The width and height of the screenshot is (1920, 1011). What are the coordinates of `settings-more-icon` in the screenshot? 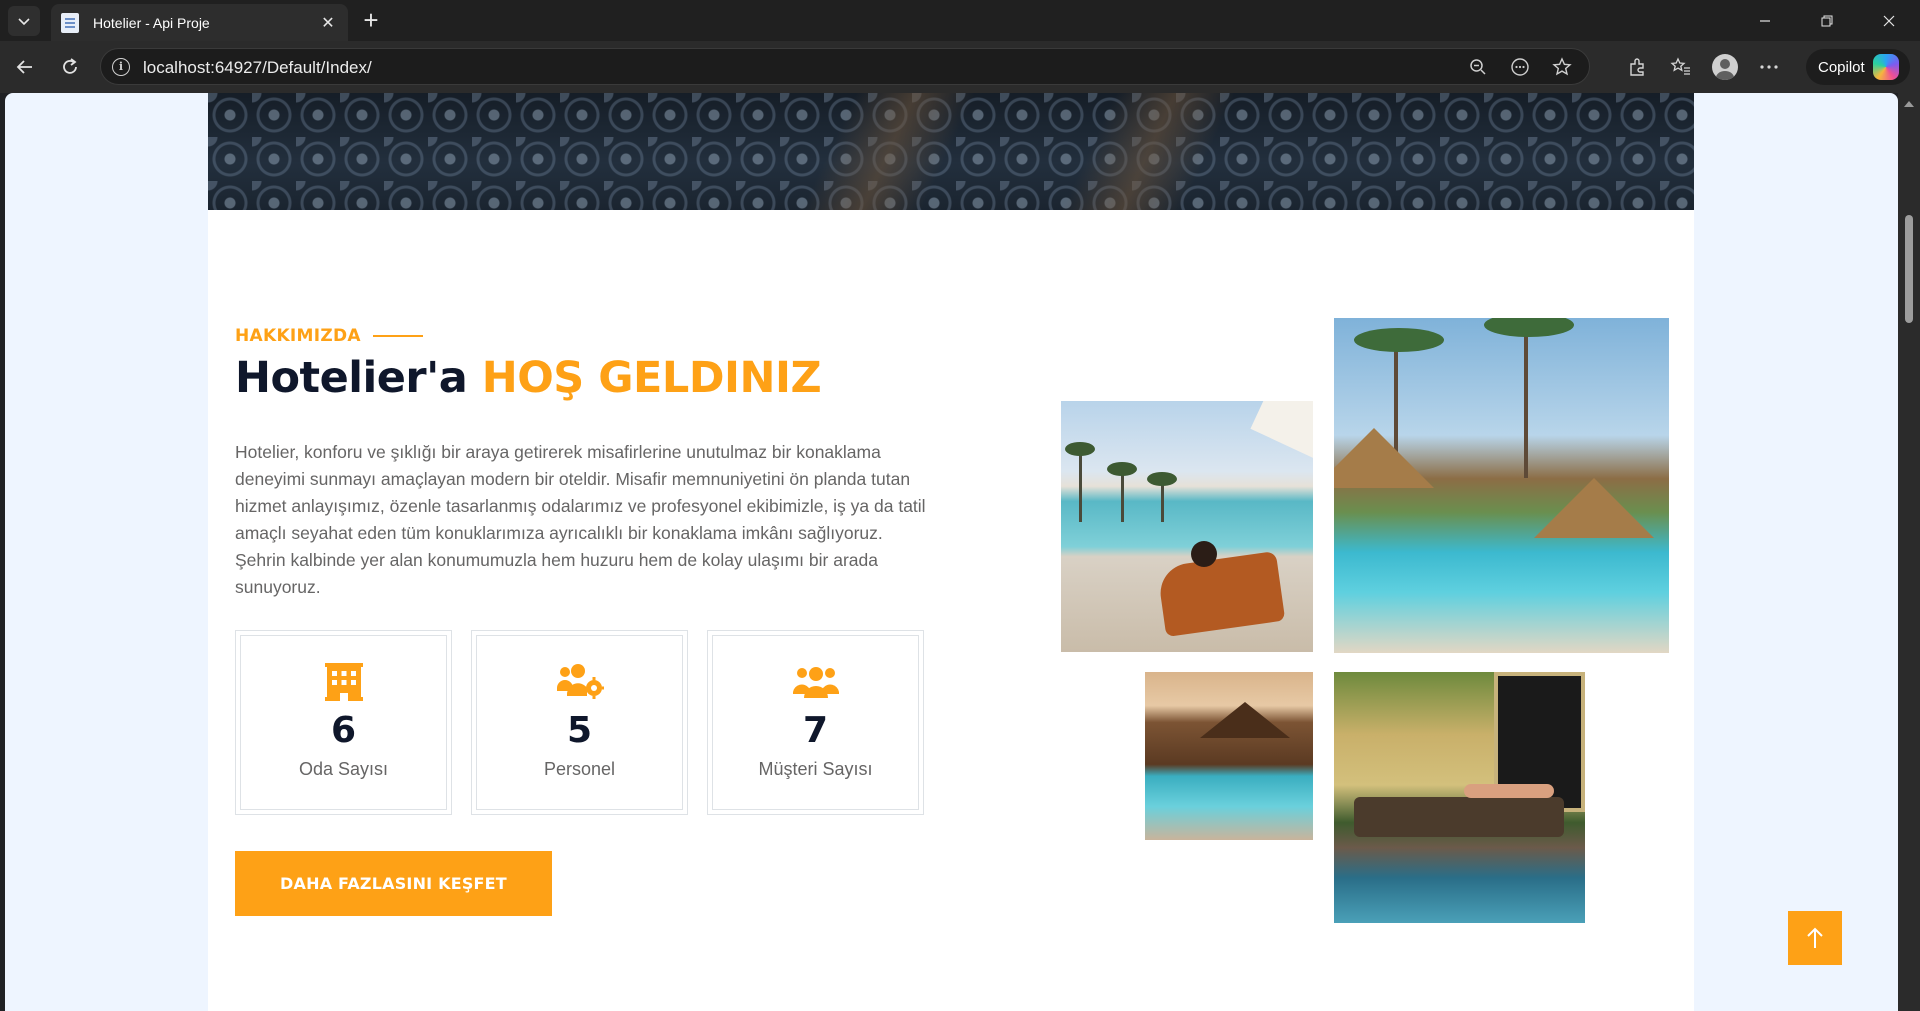 It's located at (1769, 67).